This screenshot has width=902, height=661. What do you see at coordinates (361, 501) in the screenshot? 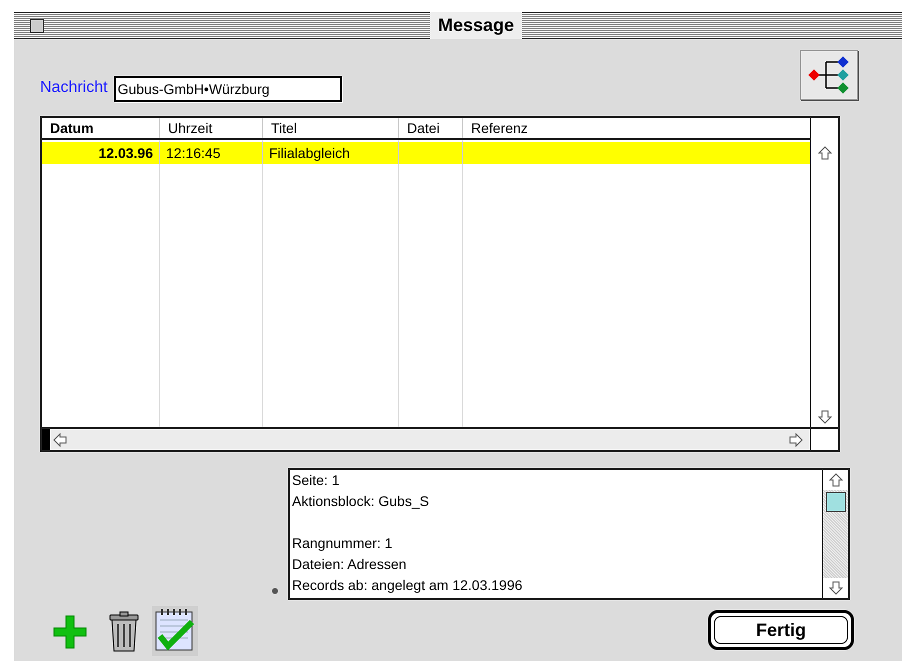
I see `details-line: Aktionsblock: Gubs_S` at bounding box center [361, 501].